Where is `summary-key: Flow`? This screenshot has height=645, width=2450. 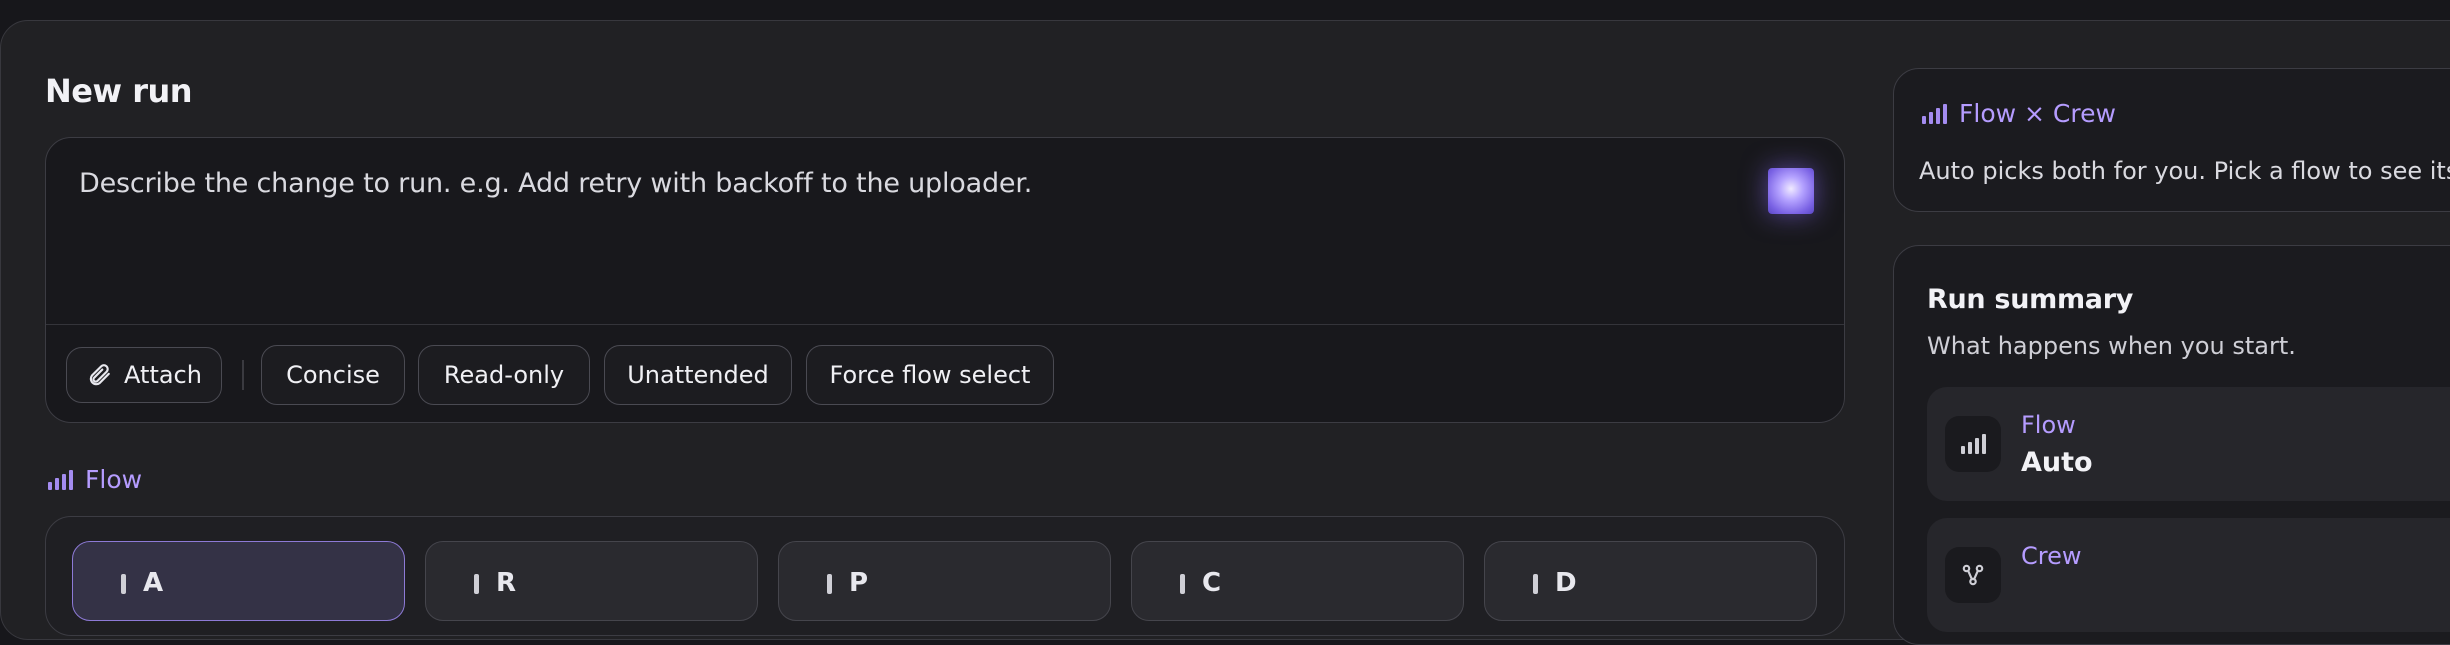 summary-key: Flow is located at coordinates (2048, 425).